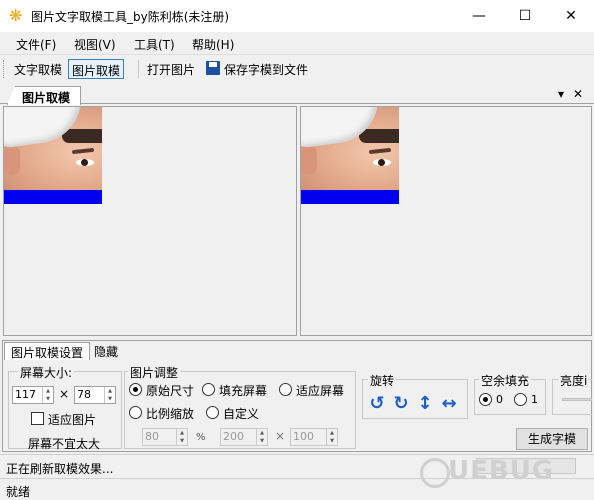  I want to click on tab-hide: 隐藏, so click(106, 351).